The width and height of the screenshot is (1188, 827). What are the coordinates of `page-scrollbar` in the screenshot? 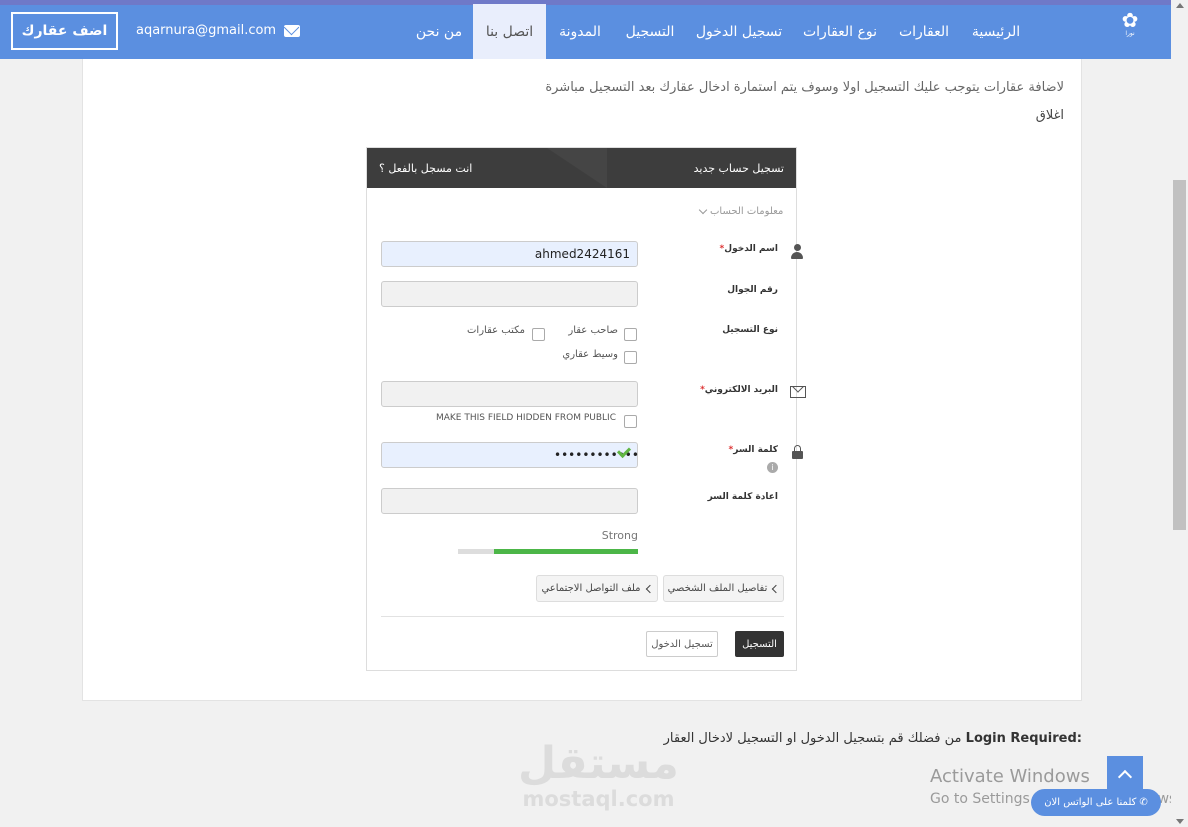 It's located at (1179, 413).